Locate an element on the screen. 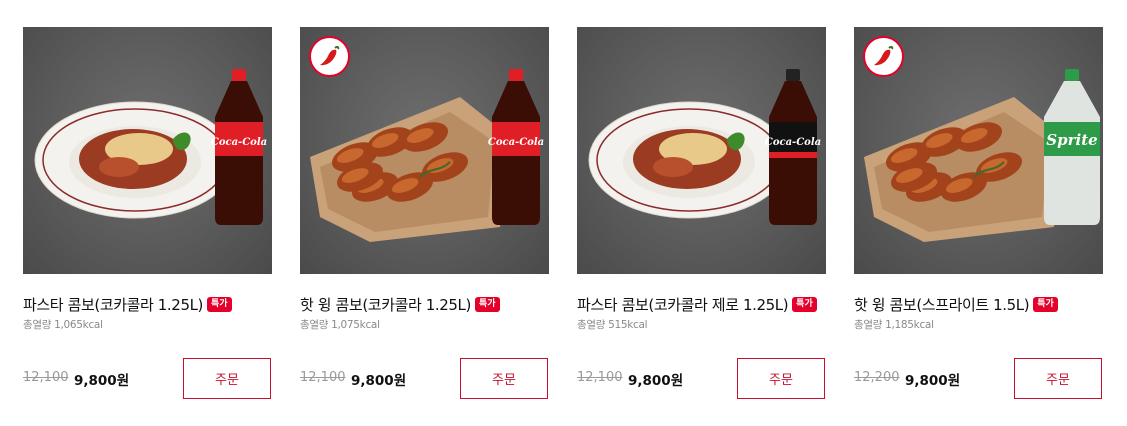 The image size is (1127, 426). product-title-row: 파스타 콤보(코카콜라 1.25L) 특가 is located at coordinates (153, 304).